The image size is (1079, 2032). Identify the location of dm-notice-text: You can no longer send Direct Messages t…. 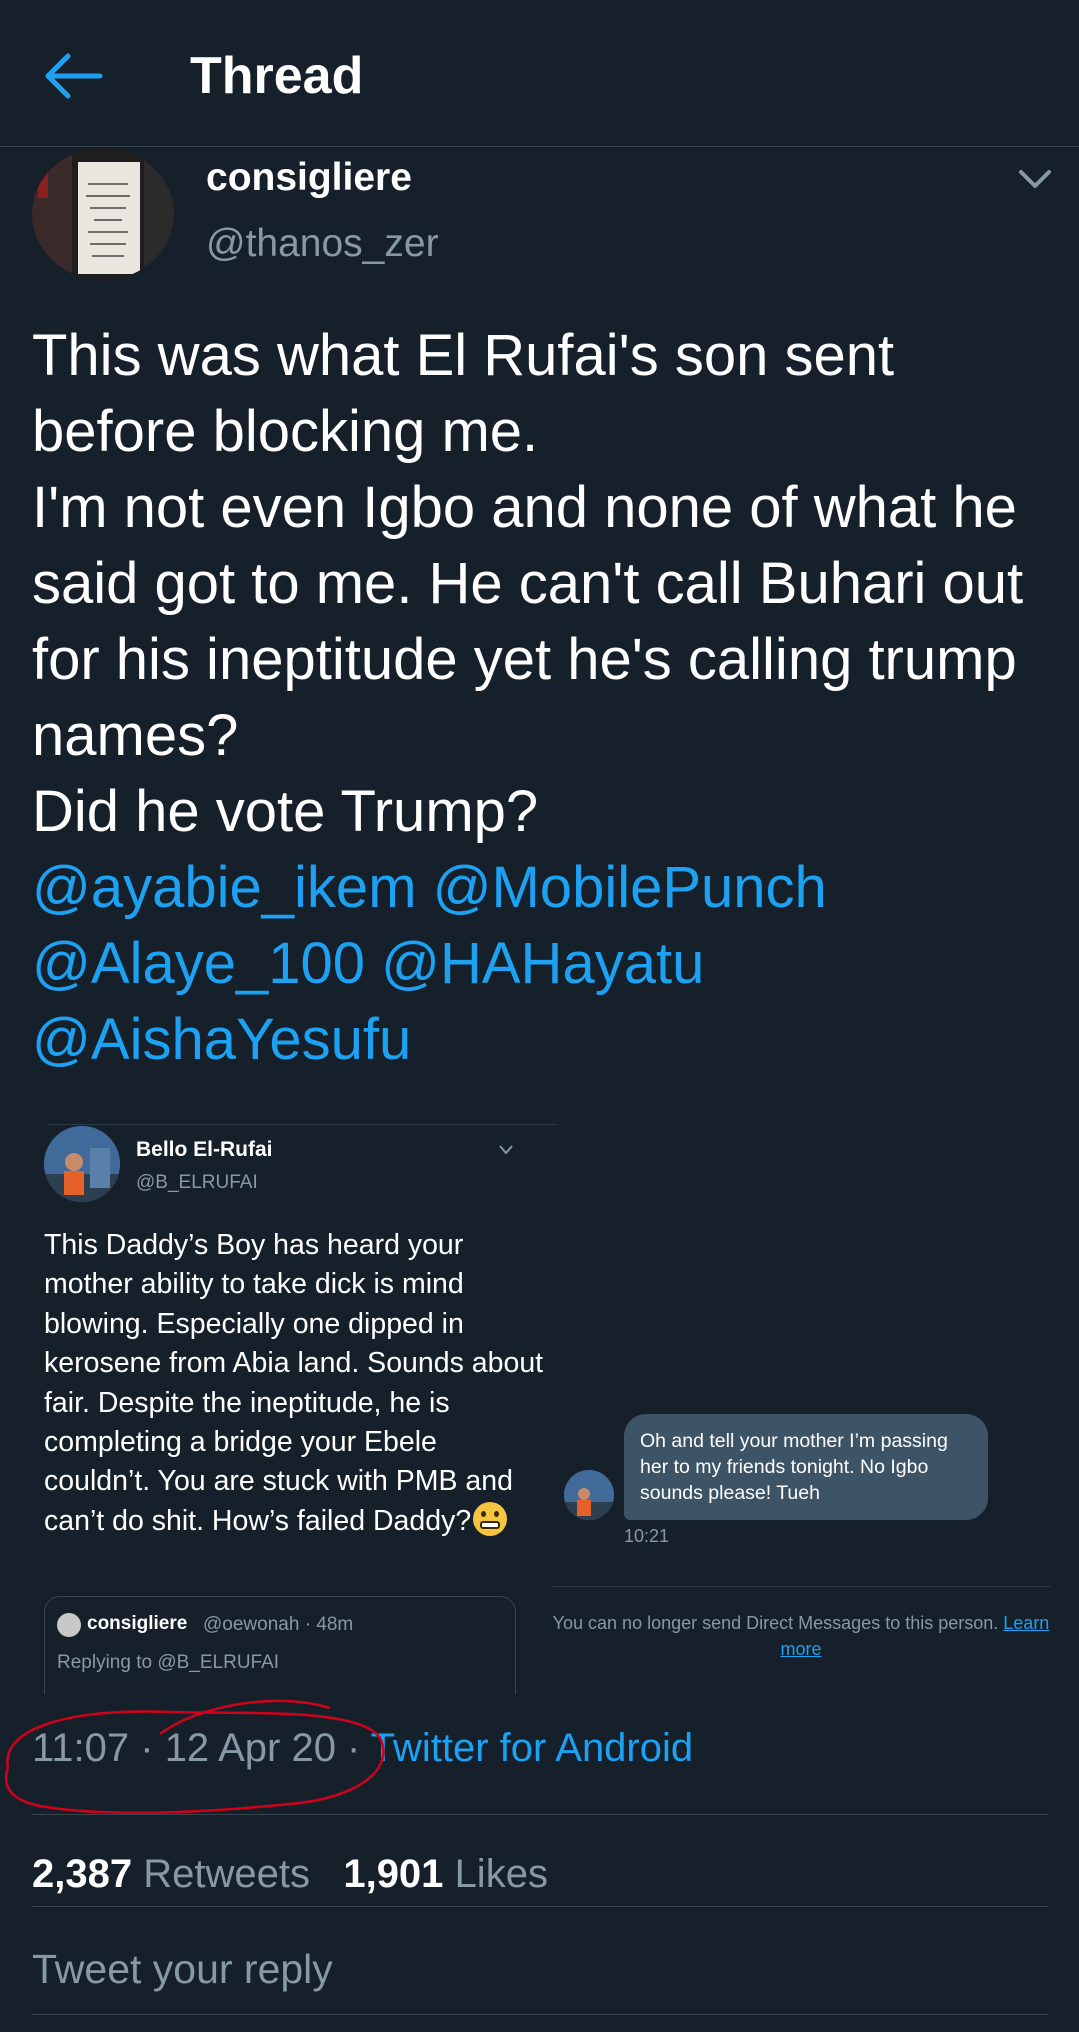
(775, 1623).